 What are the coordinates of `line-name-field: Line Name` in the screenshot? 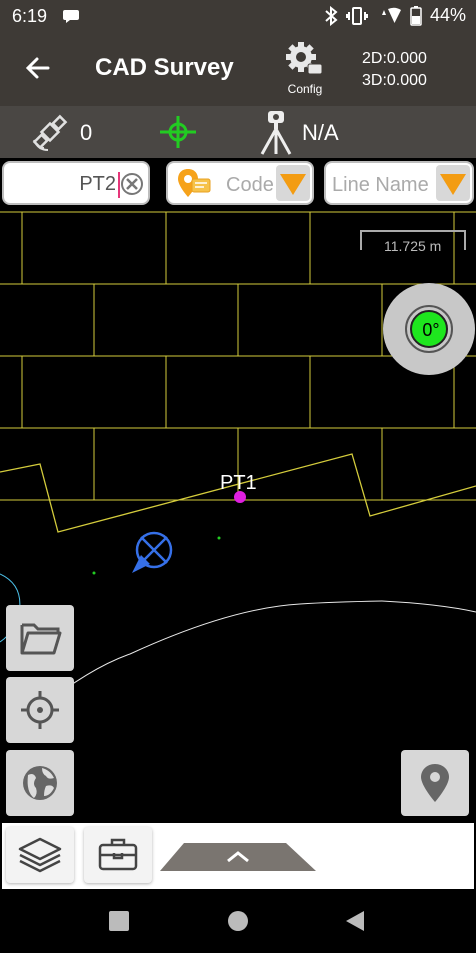 It's located at (399, 183).